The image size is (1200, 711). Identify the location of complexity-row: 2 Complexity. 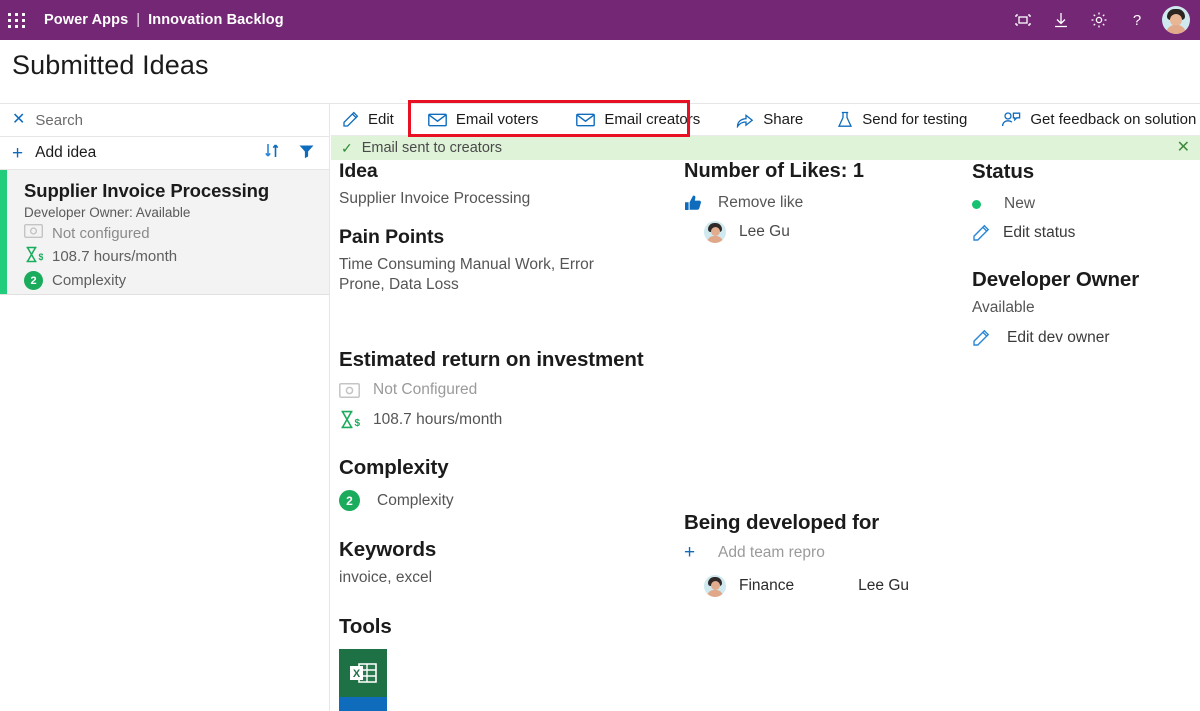
(513, 501).